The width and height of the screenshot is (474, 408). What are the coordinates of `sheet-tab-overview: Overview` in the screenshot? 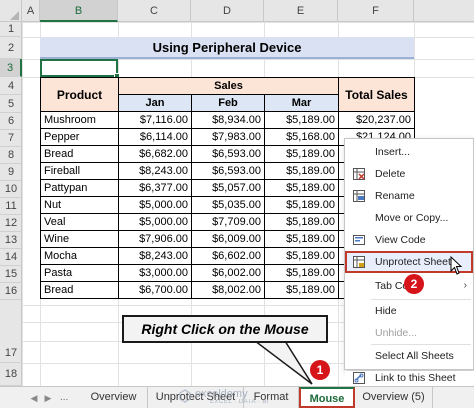 It's located at (114, 397).